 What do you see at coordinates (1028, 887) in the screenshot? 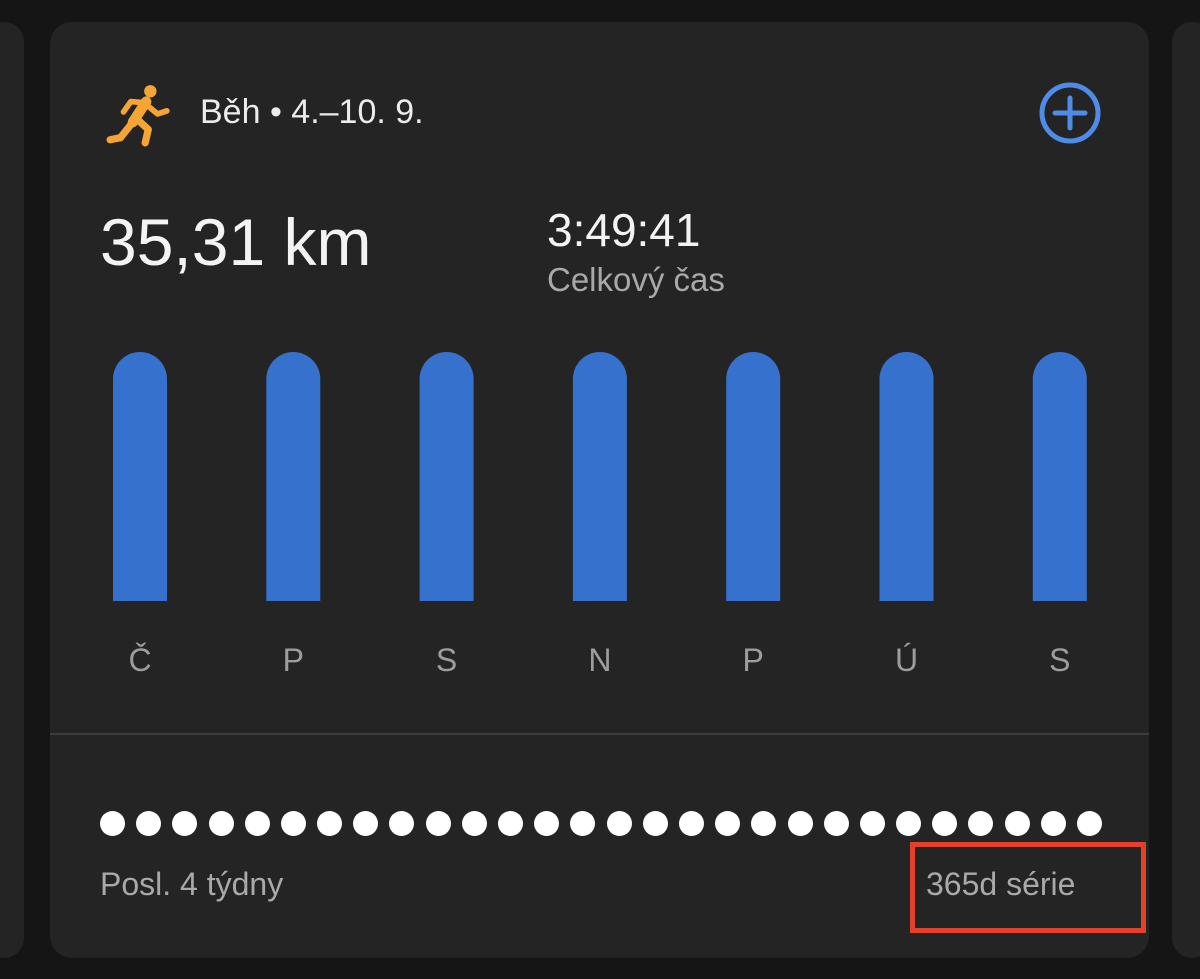
I see `streak-highlight-box` at bounding box center [1028, 887].